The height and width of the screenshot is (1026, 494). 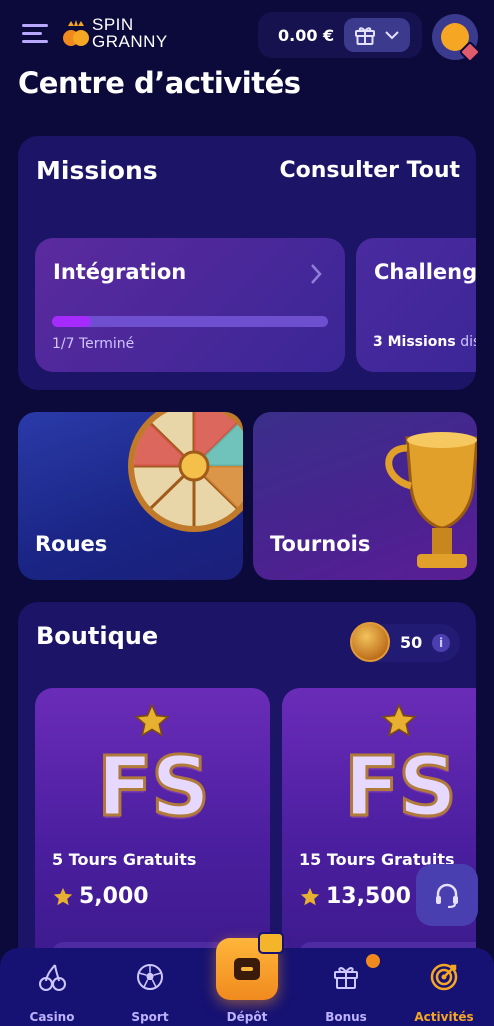 I want to click on shop-item-price: 5,000, so click(x=114, y=896).